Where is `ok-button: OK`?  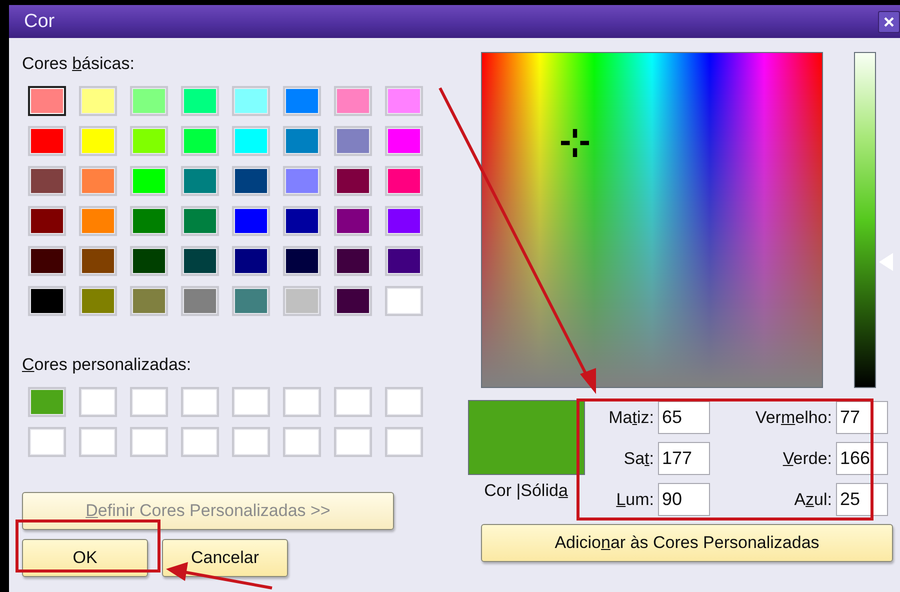 ok-button: OK is located at coordinates (85, 558).